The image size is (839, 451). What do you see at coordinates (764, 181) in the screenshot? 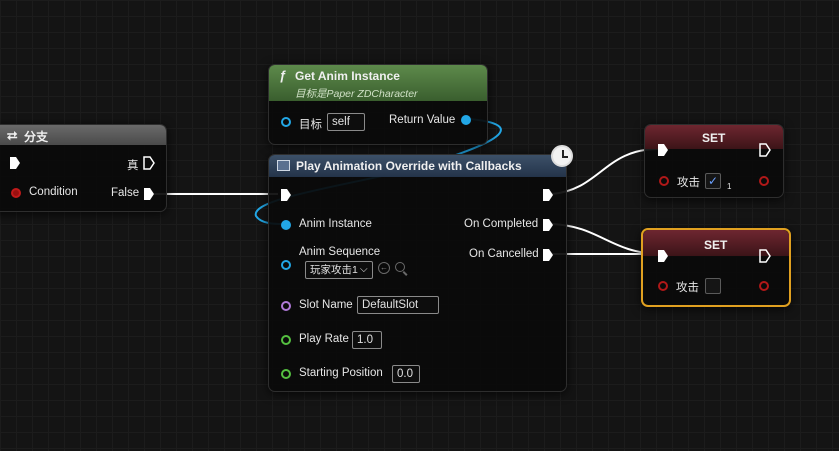
I see `set1-bool-out-pin` at bounding box center [764, 181].